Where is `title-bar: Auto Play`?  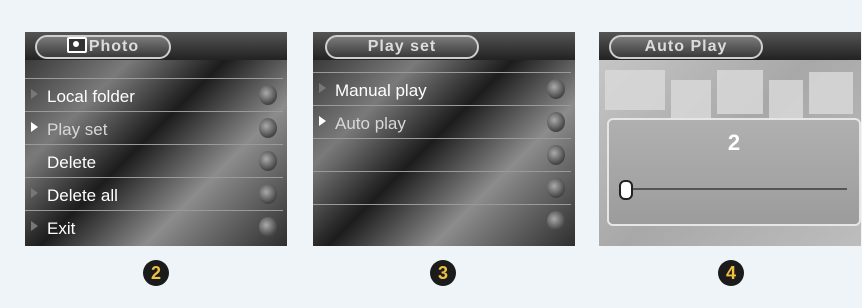
title-bar: Auto Play is located at coordinates (730, 46).